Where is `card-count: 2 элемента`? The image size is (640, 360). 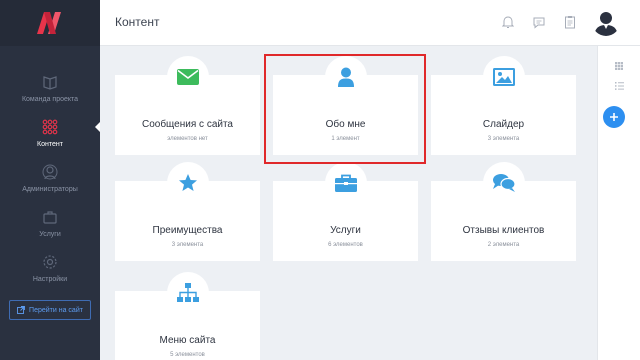
card-count: 2 элемента is located at coordinates (503, 245).